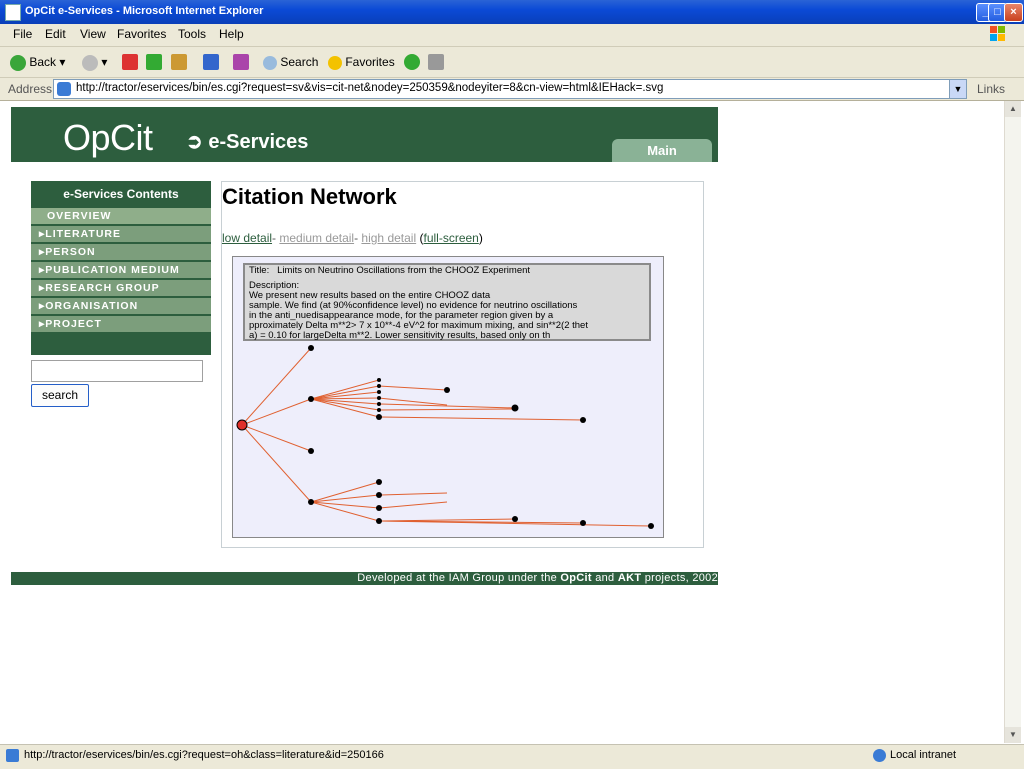  What do you see at coordinates (242, 425) in the screenshot?
I see `root-paper-node` at bounding box center [242, 425].